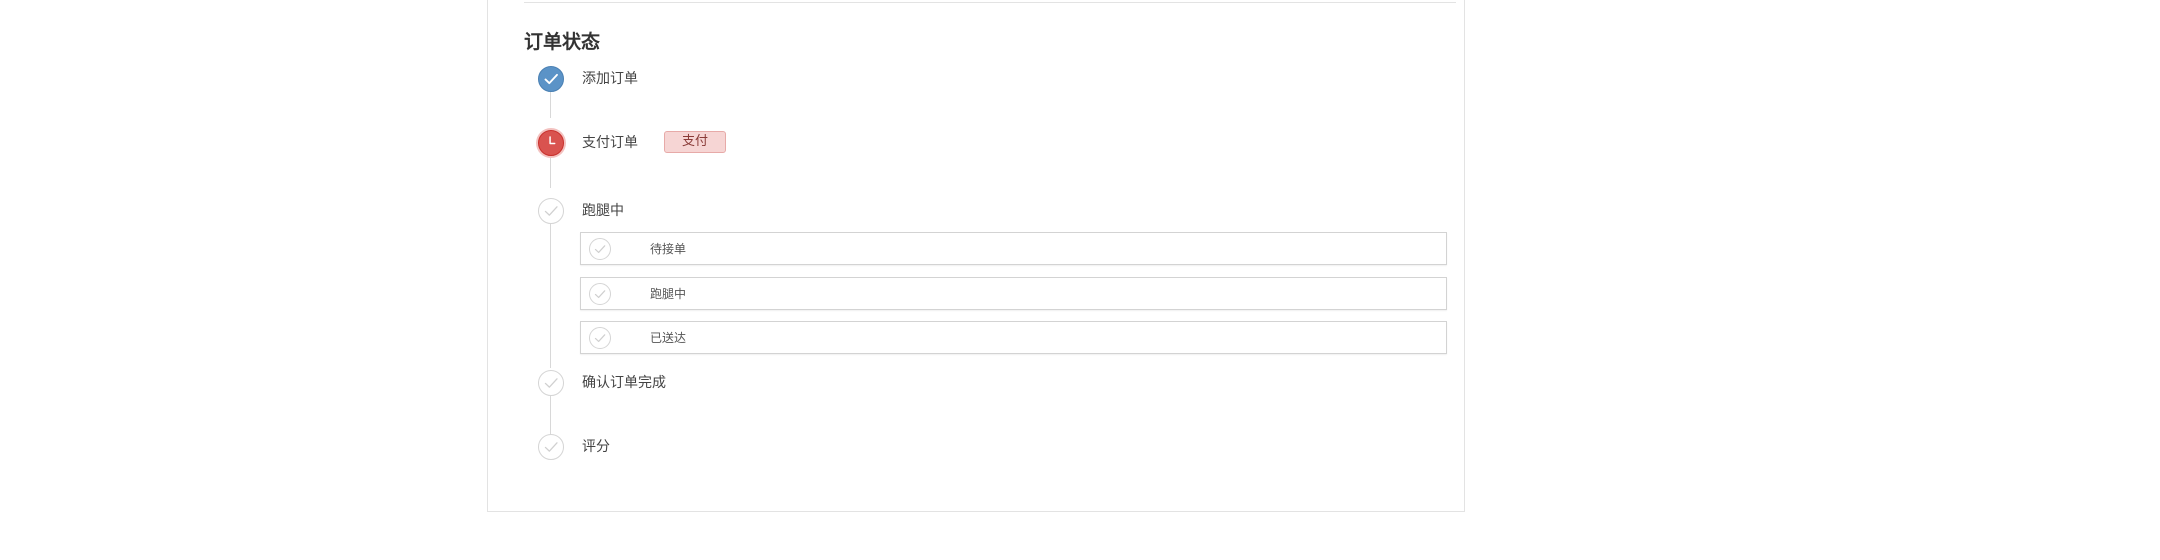 The width and height of the screenshot is (2160, 560). Describe the element at coordinates (976, 213) in the screenshot. I see `step-in-delivery: 跑腿中` at that location.